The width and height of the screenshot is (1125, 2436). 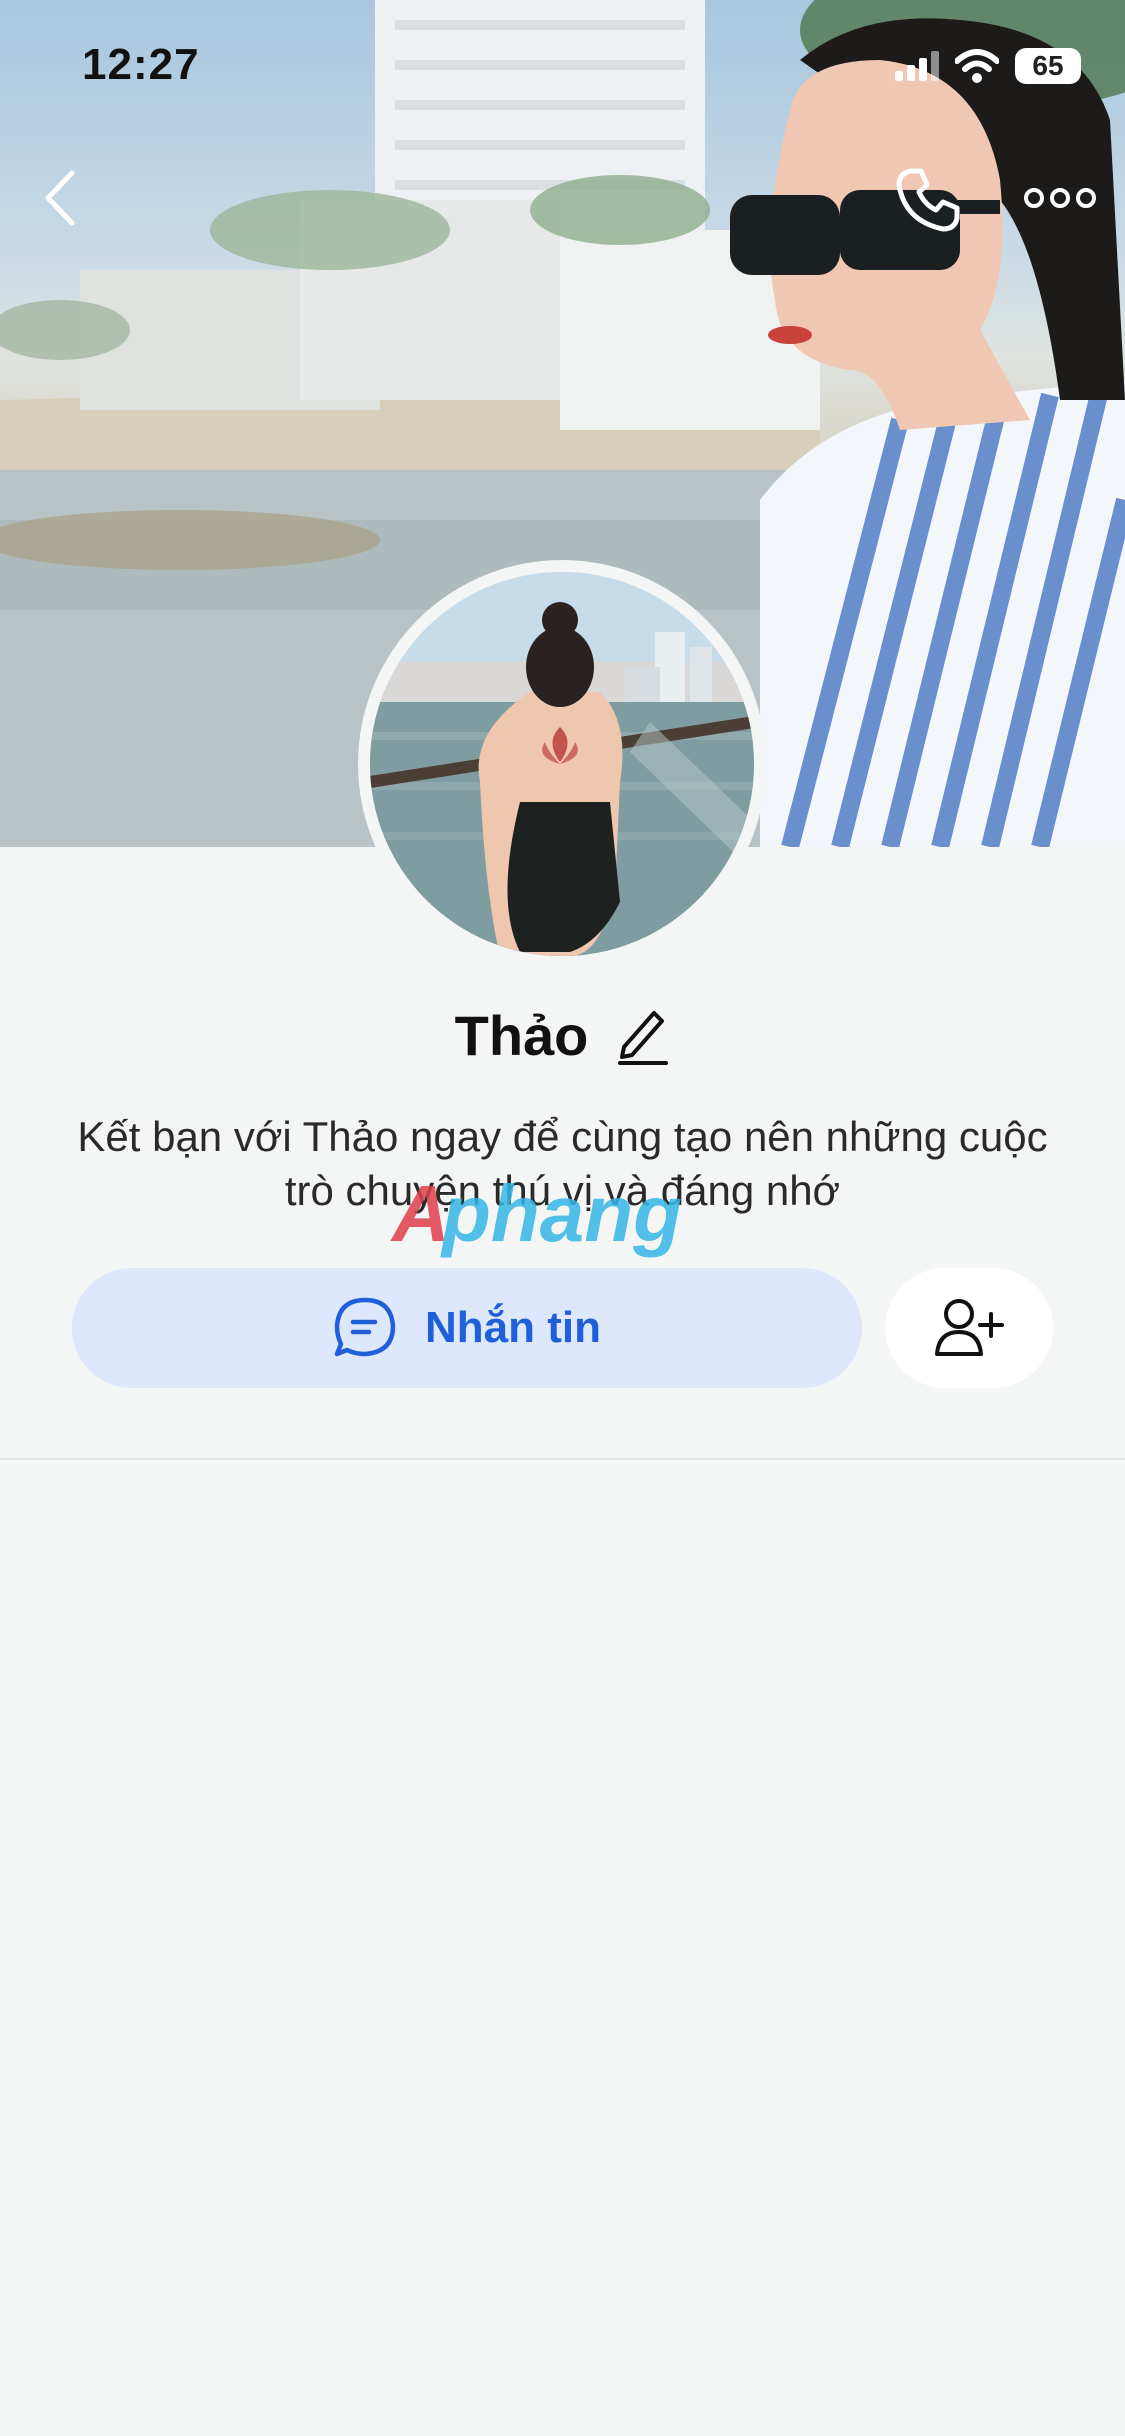 I want to click on message-button-label: Nhắn tin, so click(x=513, y=1327).